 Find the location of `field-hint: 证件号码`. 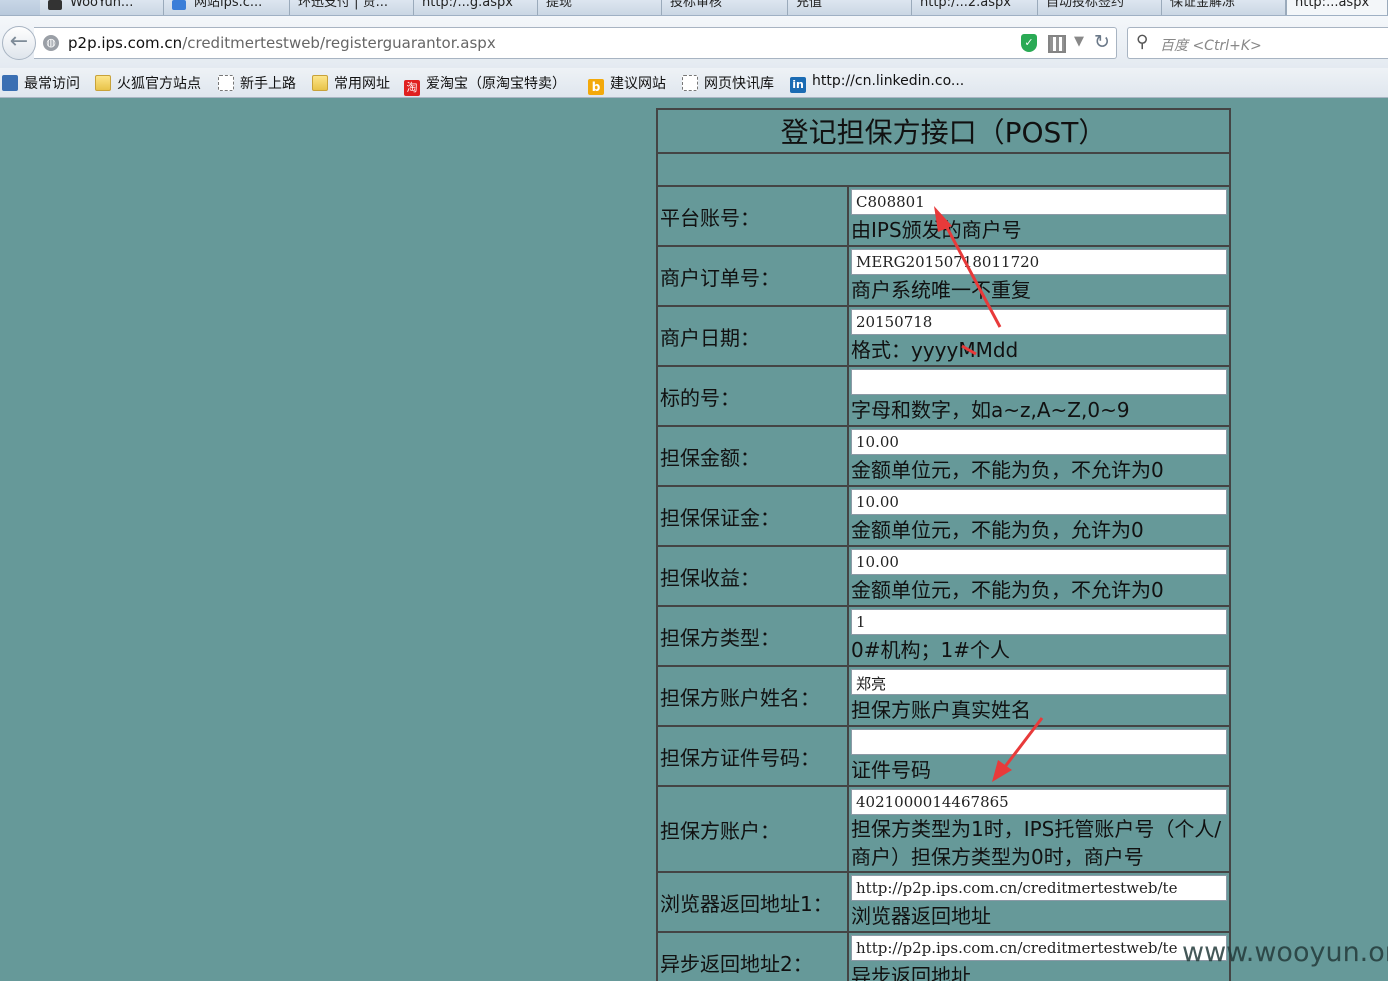

field-hint: 证件号码 is located at coordinates (891, 770).